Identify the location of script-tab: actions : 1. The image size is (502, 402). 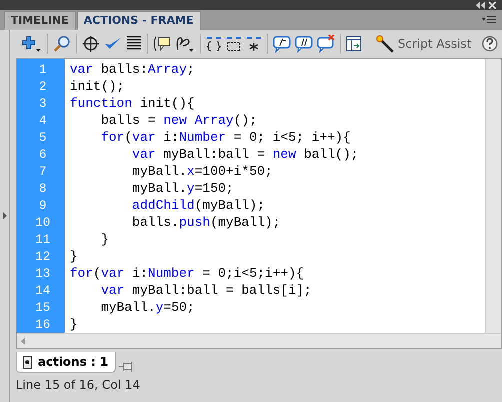
(66, 362).